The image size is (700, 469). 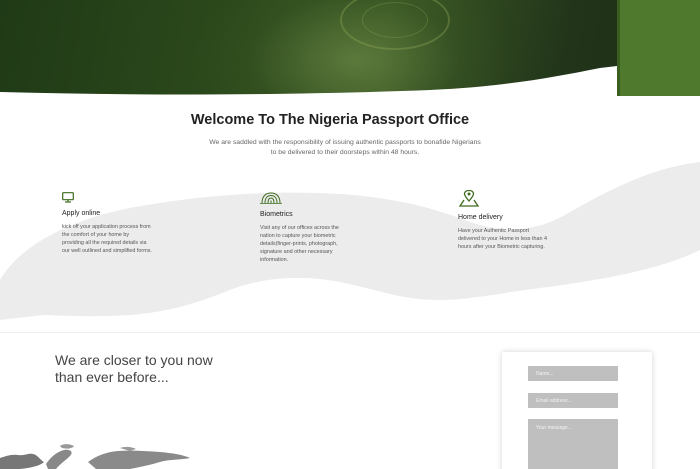 What do you see at coordinates (480, 217) in the screenshot?
I see `feature-title: Home delivery` at bounding box center [480, 217].